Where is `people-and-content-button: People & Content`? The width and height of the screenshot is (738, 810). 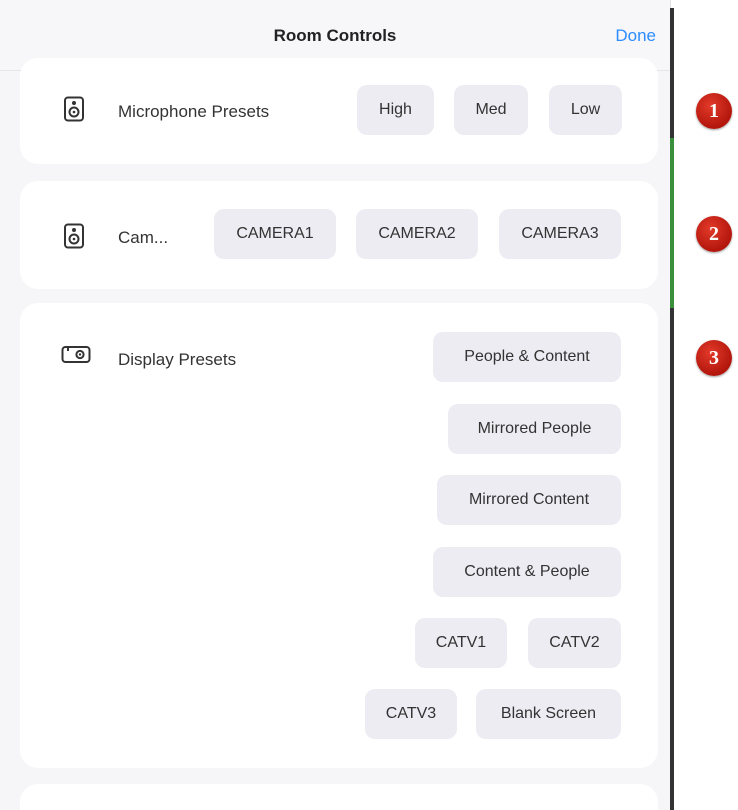
people-and-content-button: People & Content is located at coordinates (527, 357).